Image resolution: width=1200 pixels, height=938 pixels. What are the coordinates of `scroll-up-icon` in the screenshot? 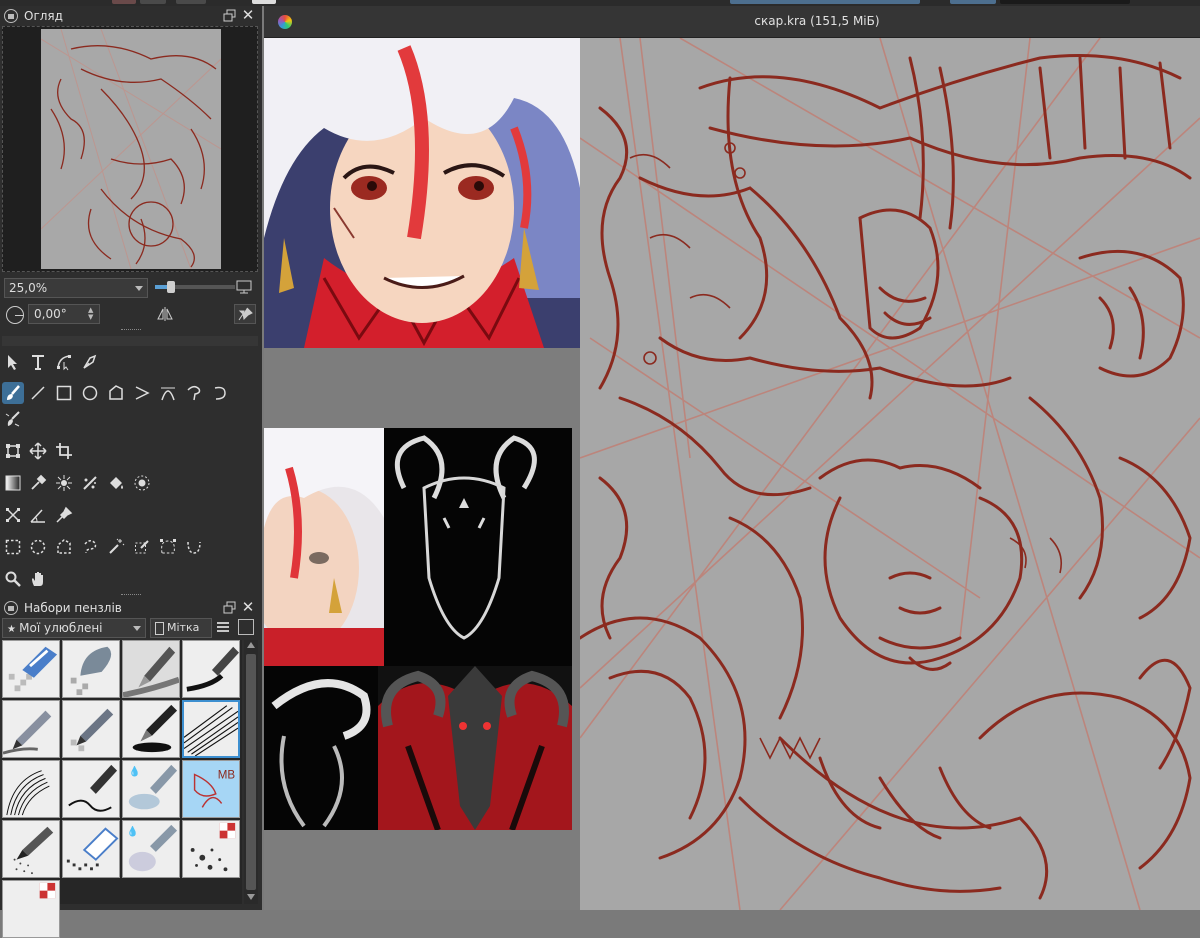 It's located at (251, 645).